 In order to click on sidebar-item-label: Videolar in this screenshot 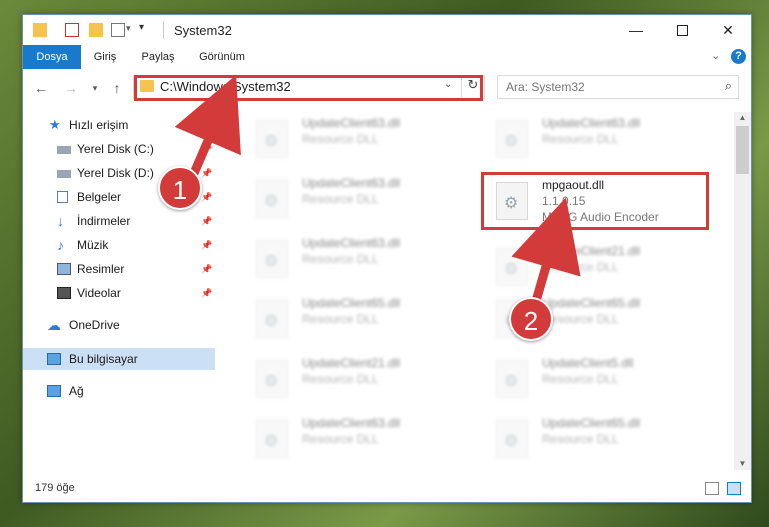, I will do `click(99, 293)`.